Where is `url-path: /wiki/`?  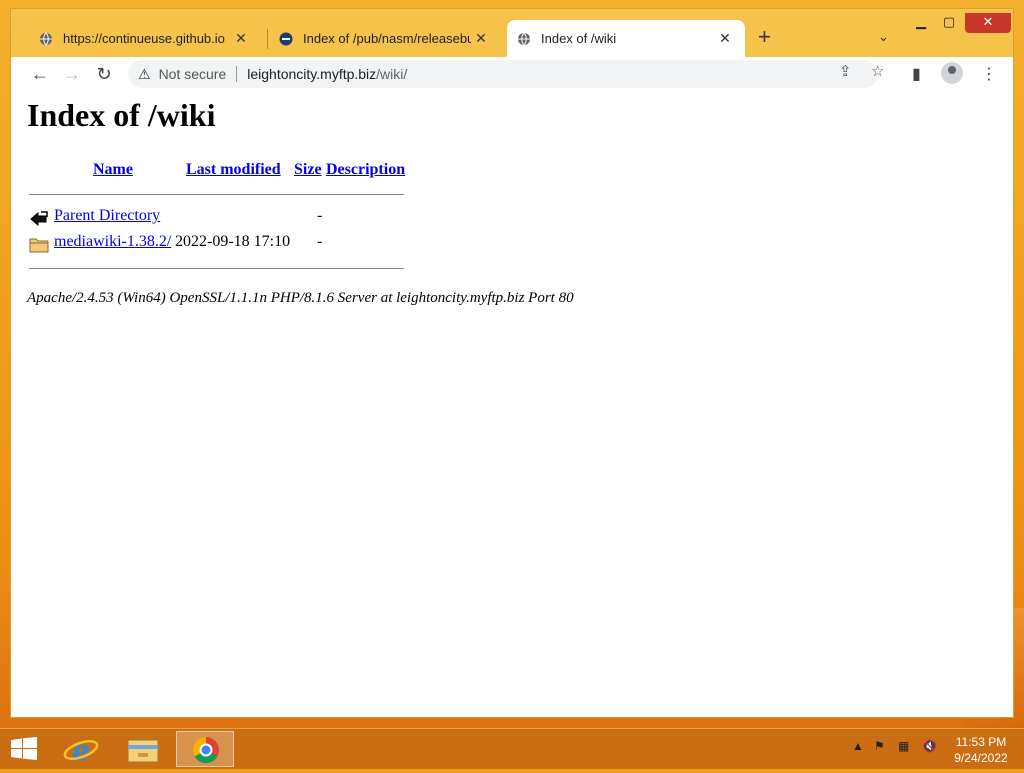
url-path: /wiki/ is located at coordinates (391, 74).